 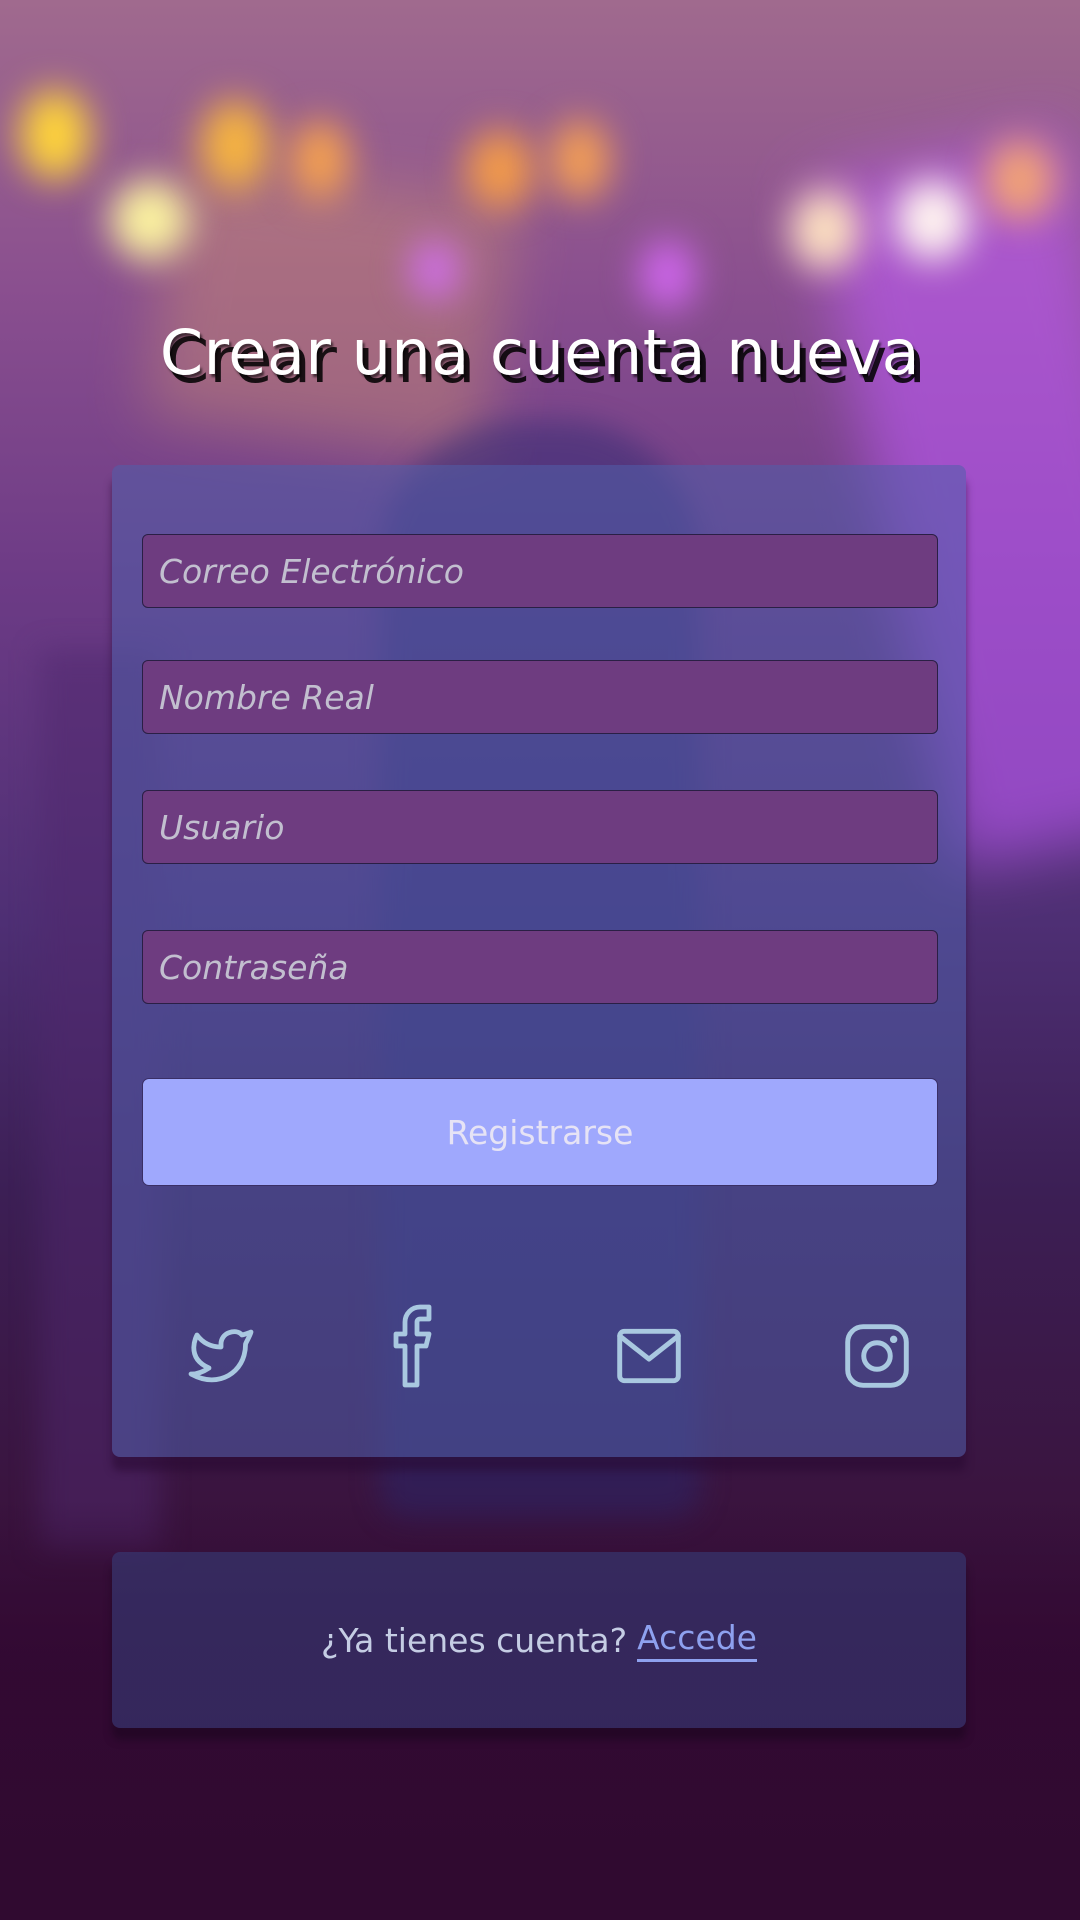 I want to click on login-link: Accede, so click(x=697, y=1640).